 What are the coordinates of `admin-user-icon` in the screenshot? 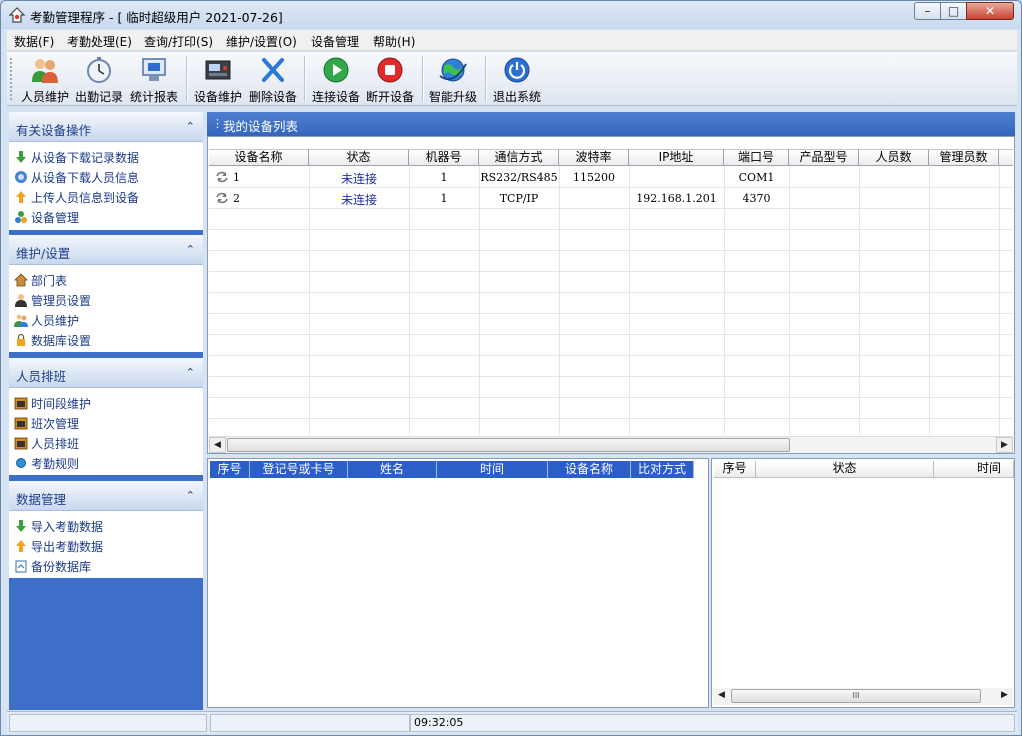 It's located at (21, 300).